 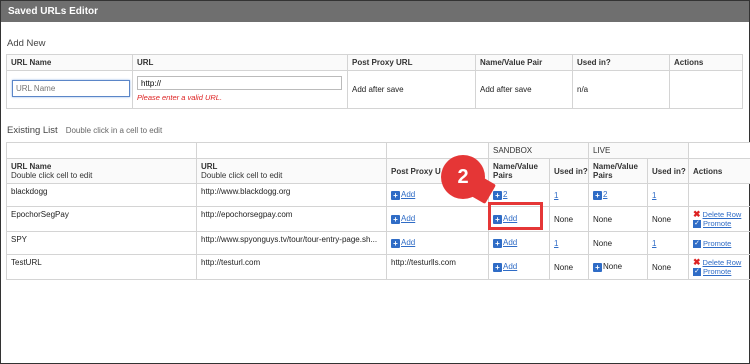 I want to click on row-post-proxy: http://testurlls.com, so click(x=437, y=267).